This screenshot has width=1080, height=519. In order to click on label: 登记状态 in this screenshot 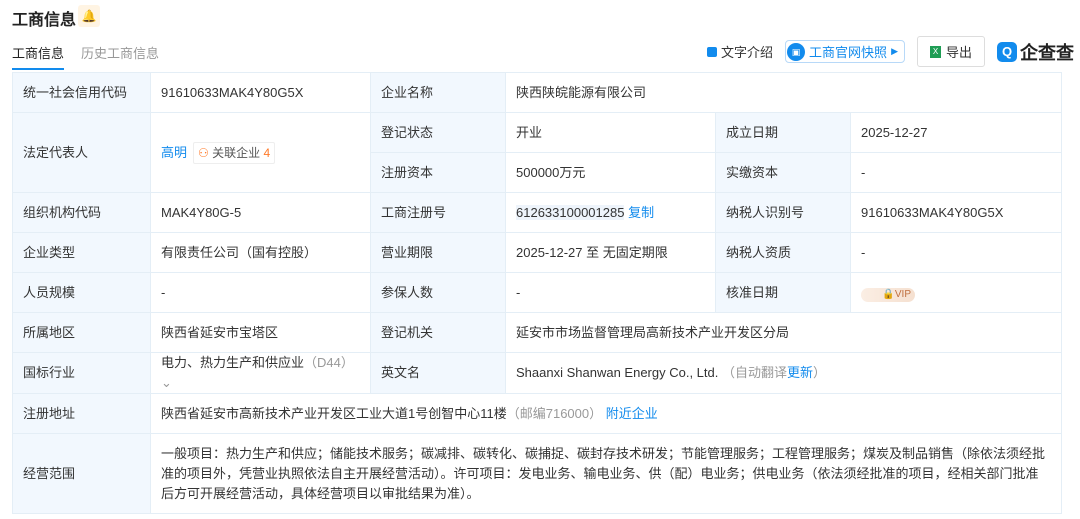, I will do `click(438, 132)`.